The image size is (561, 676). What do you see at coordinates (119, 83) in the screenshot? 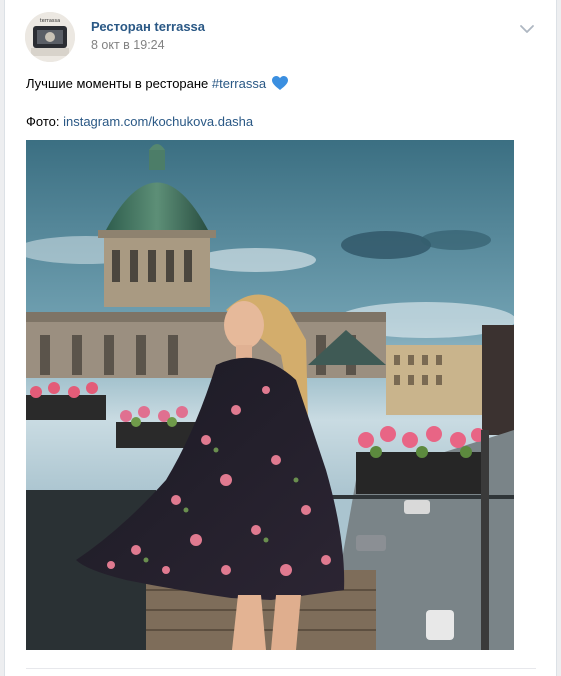
I see `post-text-body: Лучшие моменты в ресторане` at bounding box center [119, 83].